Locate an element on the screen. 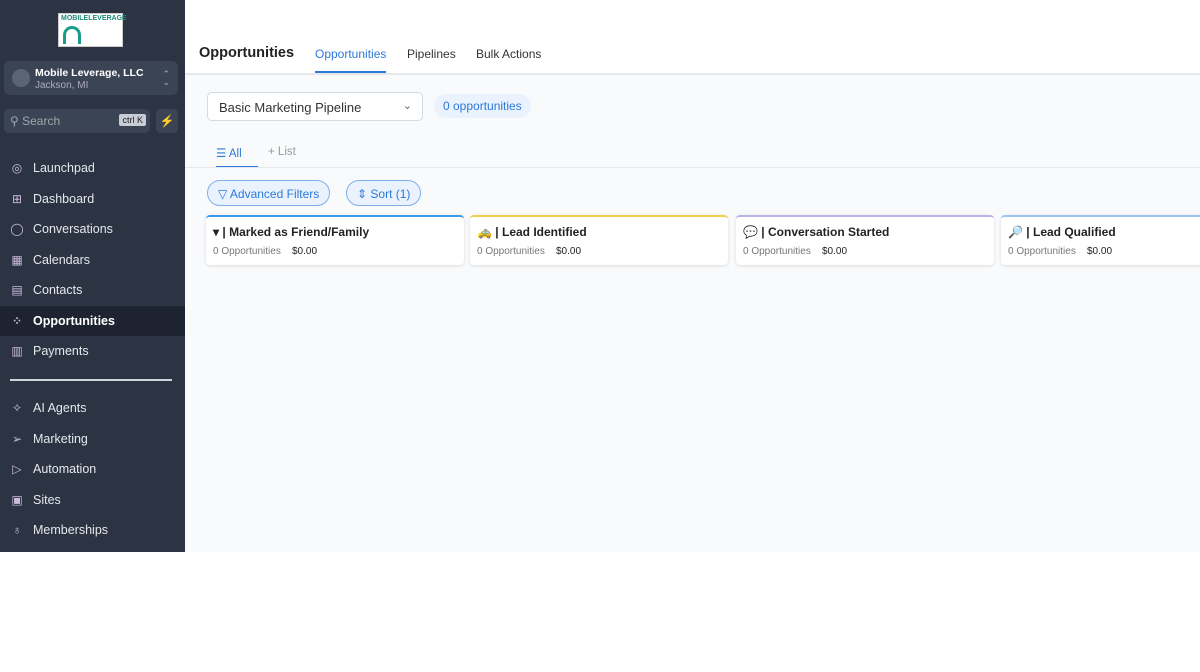 The image size is (1200, 672). account-switcher: Mobile Leverage, LLC Jackson, MI ⌃ ⌄ is located at coordinates (91, 78).